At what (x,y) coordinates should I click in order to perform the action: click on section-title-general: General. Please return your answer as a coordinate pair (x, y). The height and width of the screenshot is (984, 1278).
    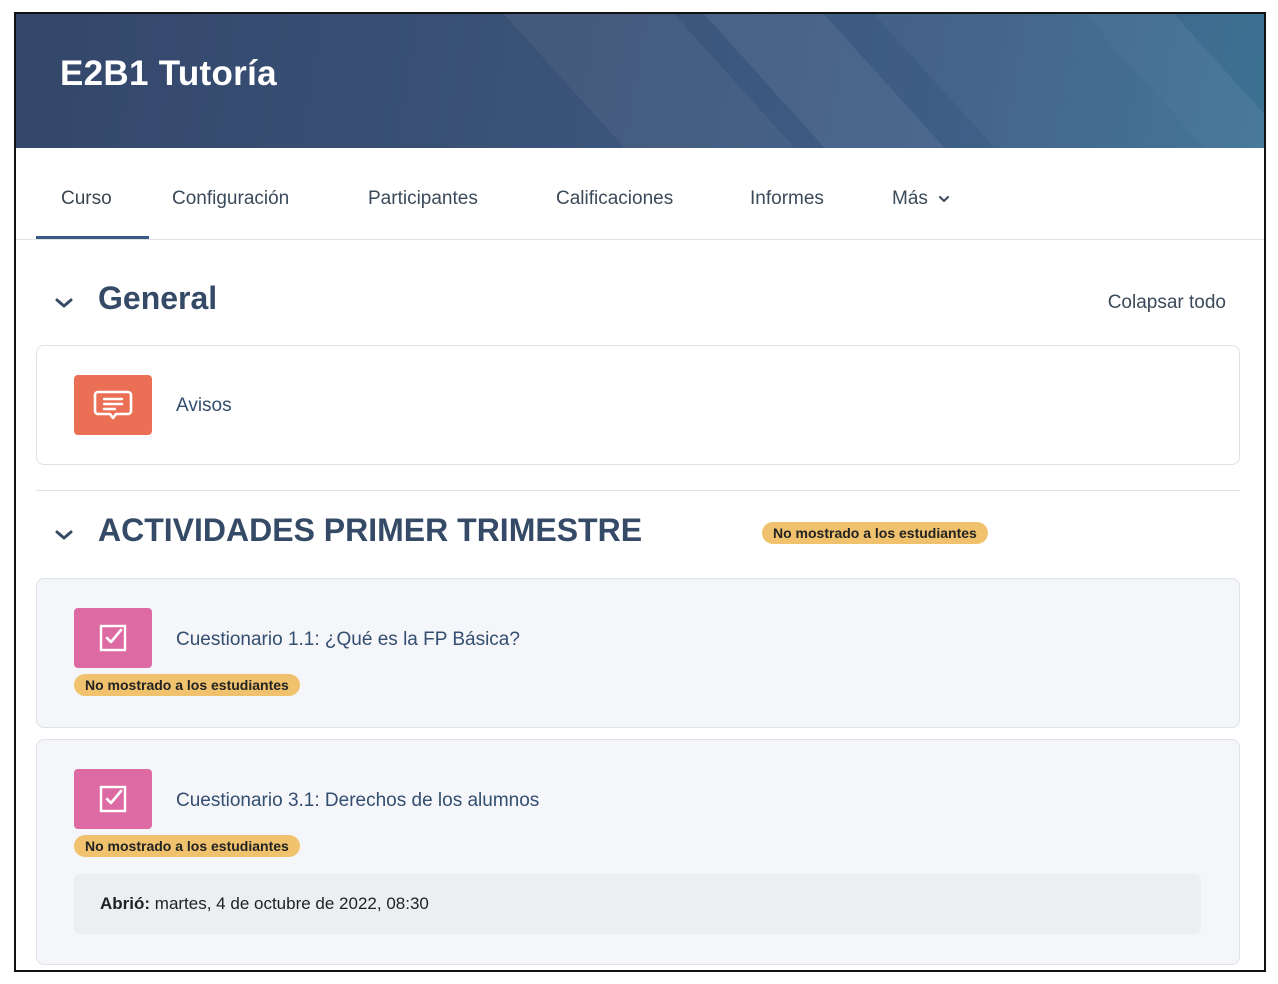
    Looking at the image, I should click on (157, 298).